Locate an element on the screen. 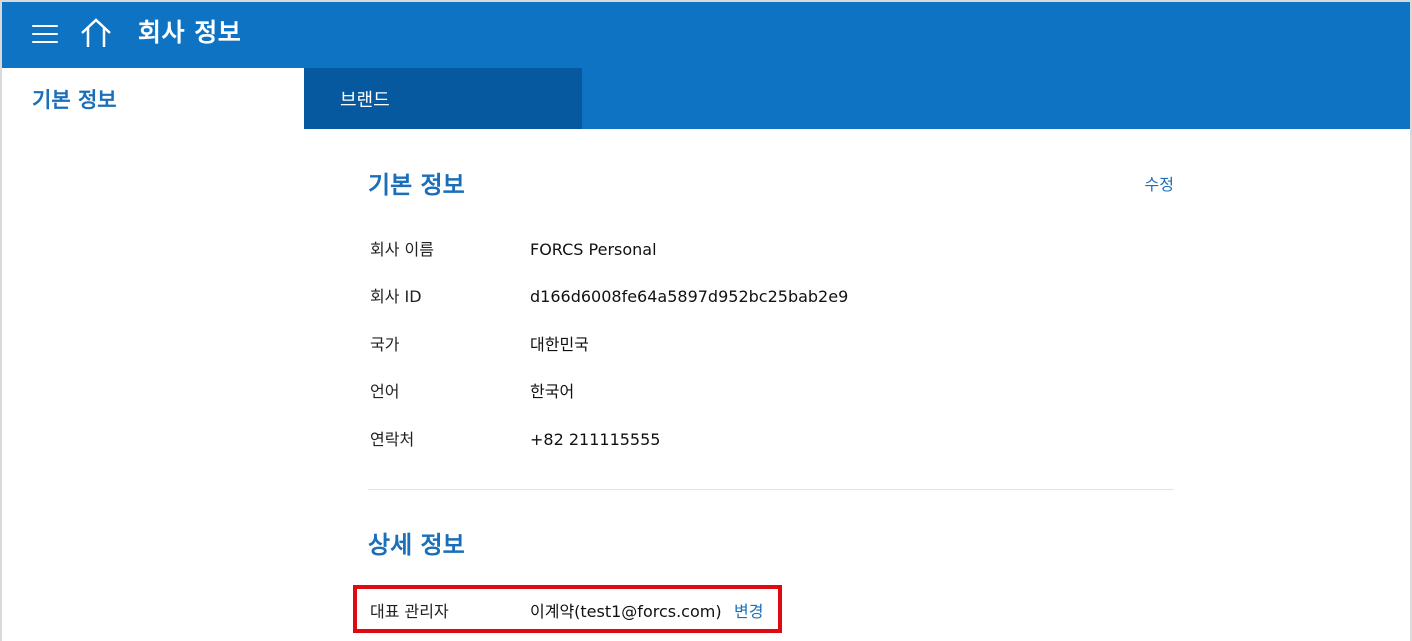  section-title-detail-info: 상세 정보 is located at coordinates (416, 545).